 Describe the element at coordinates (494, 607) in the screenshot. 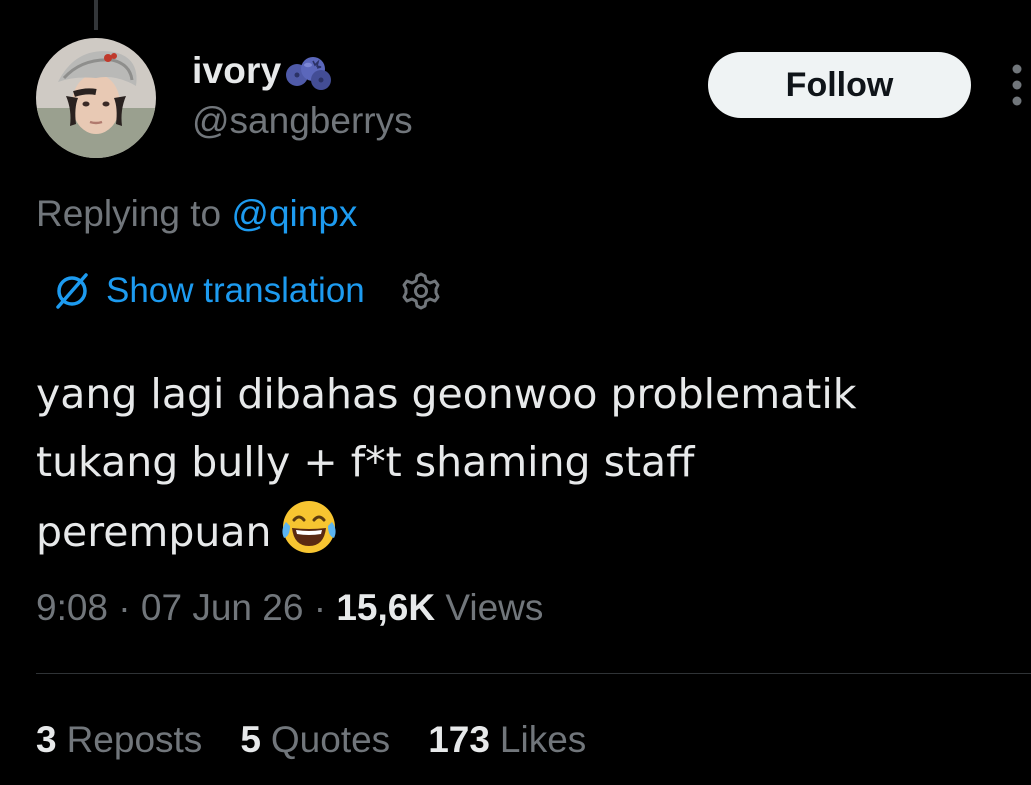

I see `views-label: Views` at that location.